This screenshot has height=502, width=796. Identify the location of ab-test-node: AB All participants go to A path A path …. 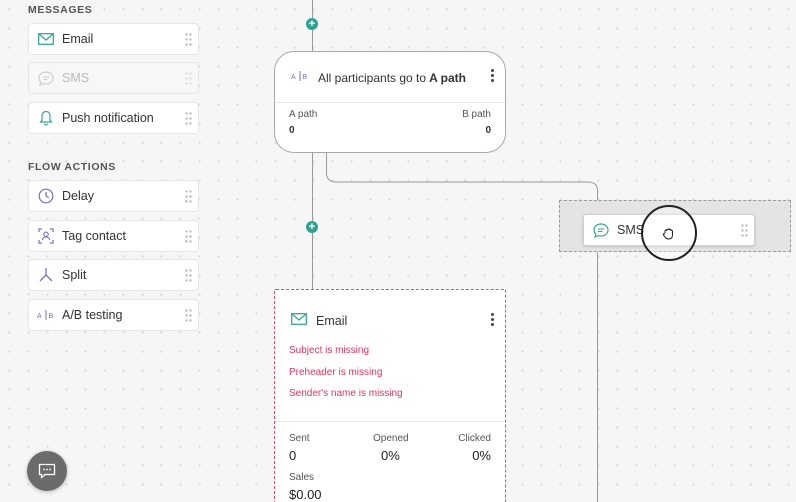
(390, 102).